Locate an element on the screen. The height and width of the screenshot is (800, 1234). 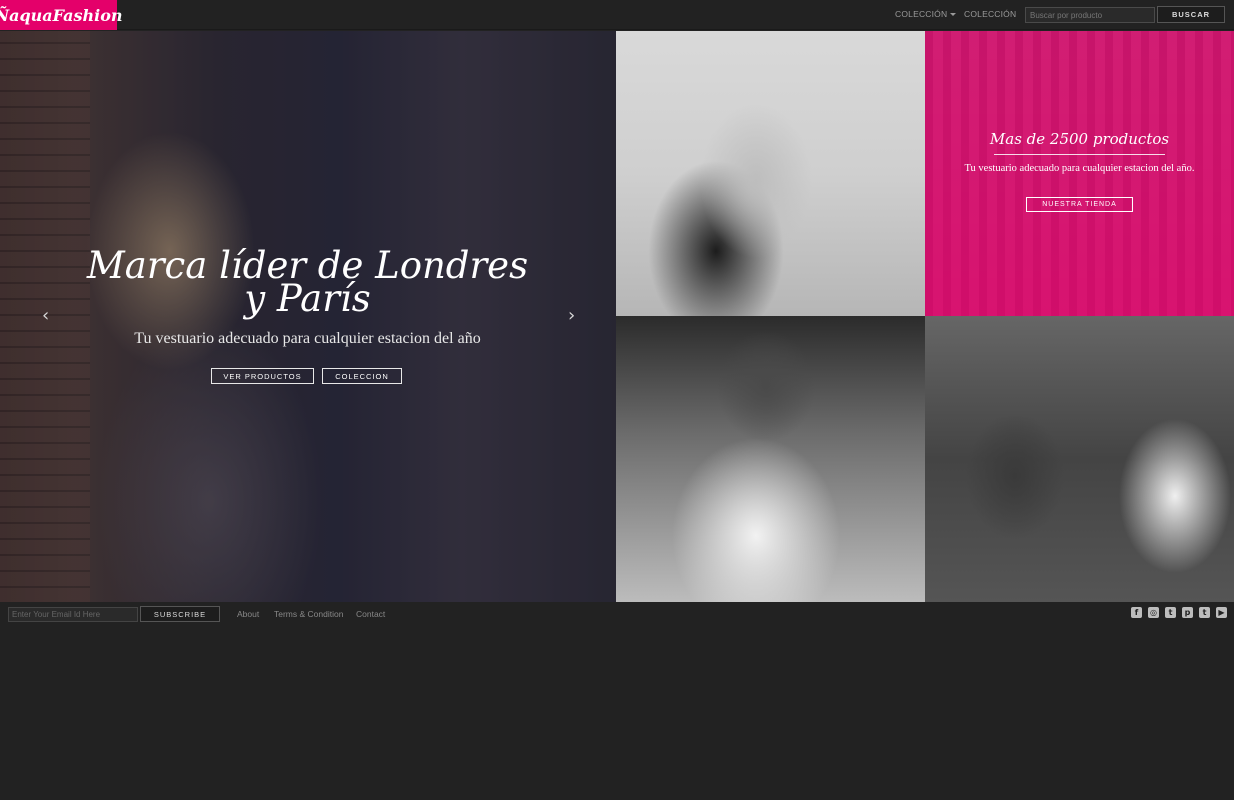
chevron-right-icon: › is located at coordinates (571, 315).